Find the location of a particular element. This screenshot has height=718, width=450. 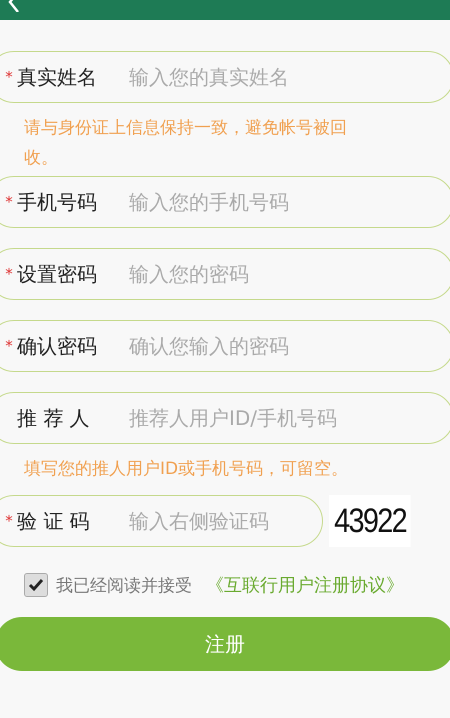

hint-text: 填写您的推人用户ID或手机号码，可留空。 is located at coordinates (187, 469).